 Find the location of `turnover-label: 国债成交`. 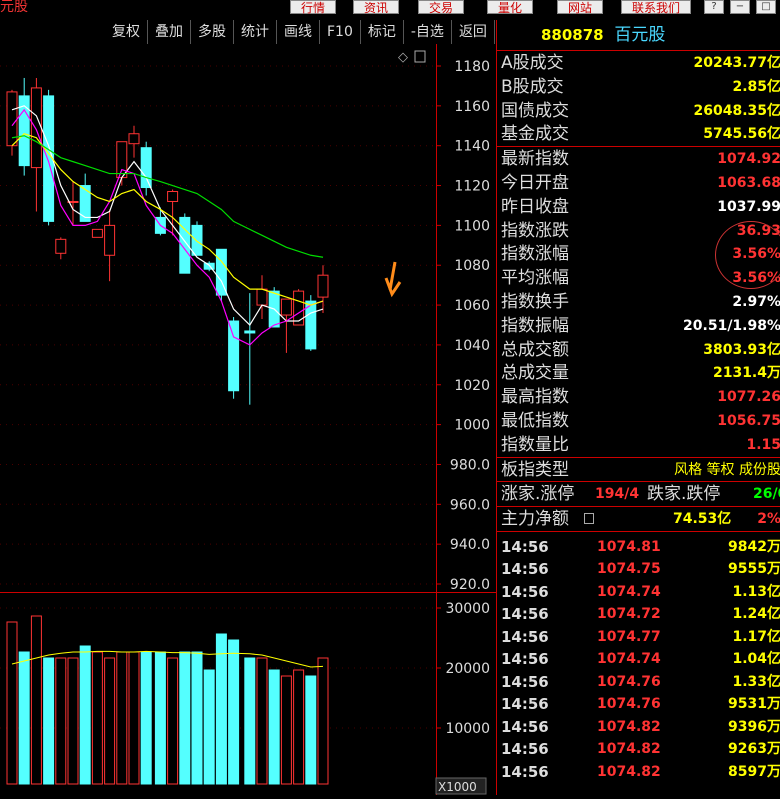

turnover-label: 国债成交 is located at coordinates (535, 110).